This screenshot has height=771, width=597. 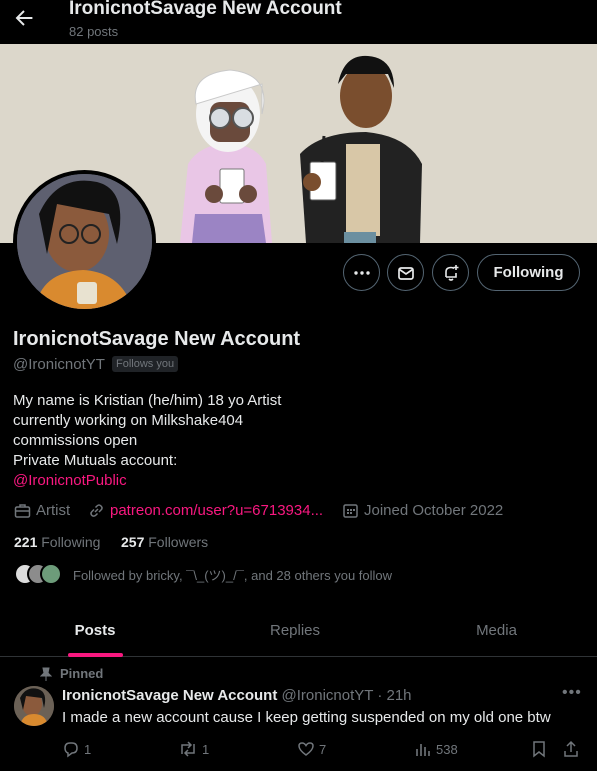 What do you see at coordinates (26, 542) in the screenshot?
I see `following-count: 221` at bounding box center [26, 542].